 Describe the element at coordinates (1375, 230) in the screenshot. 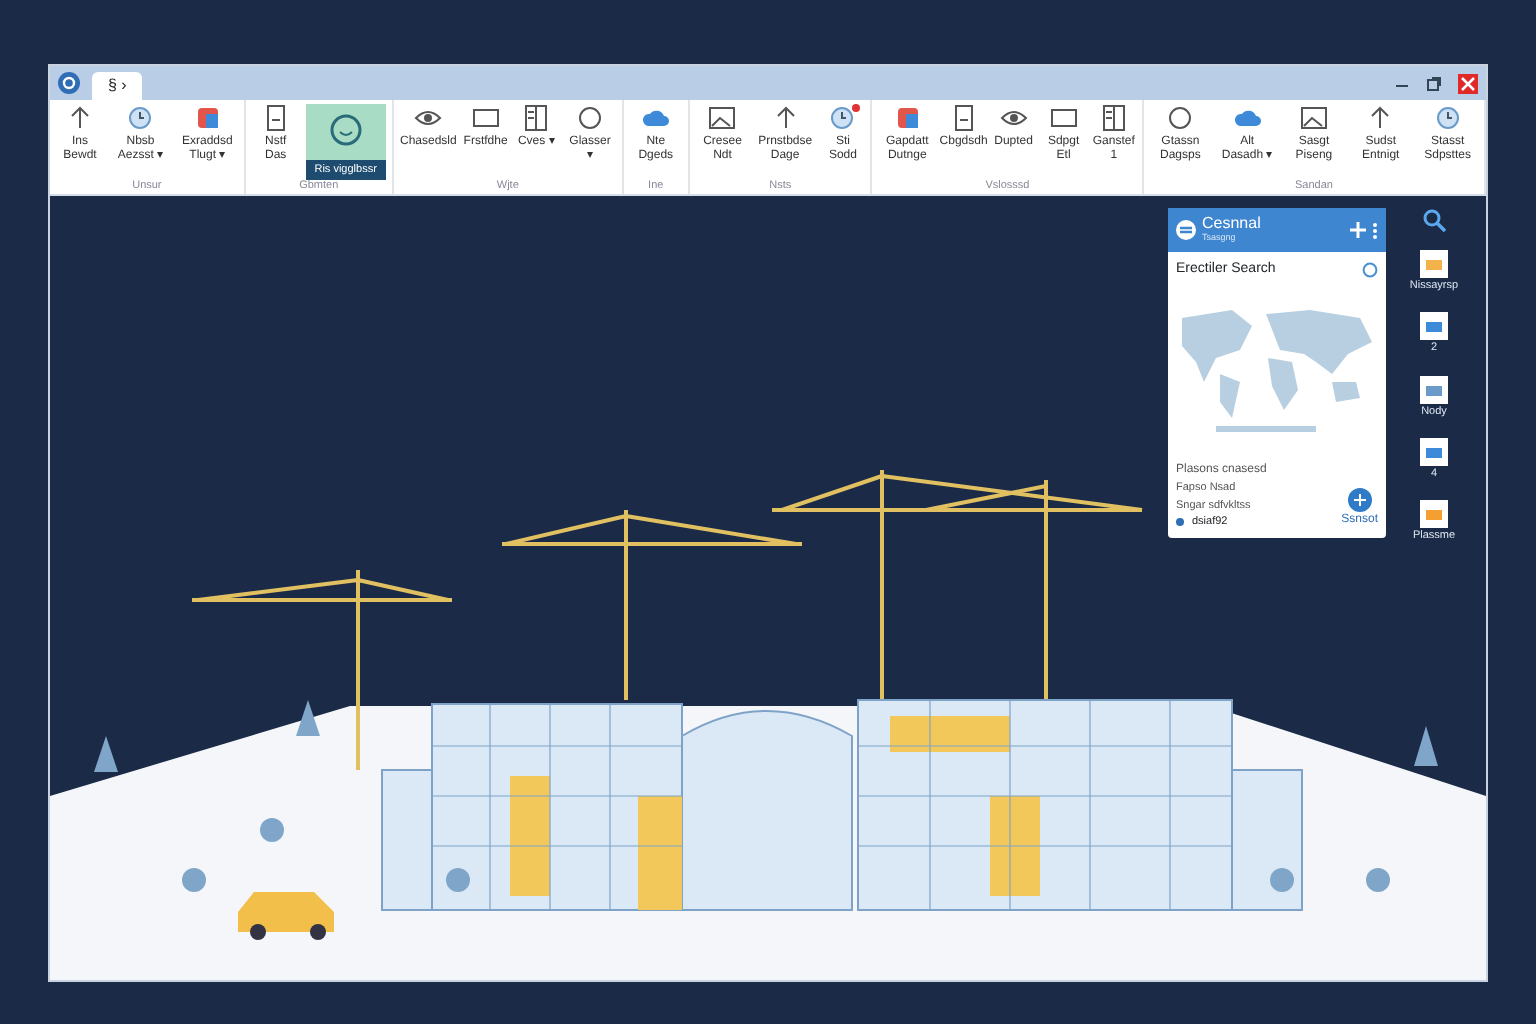

I see `more-icon` at that location.